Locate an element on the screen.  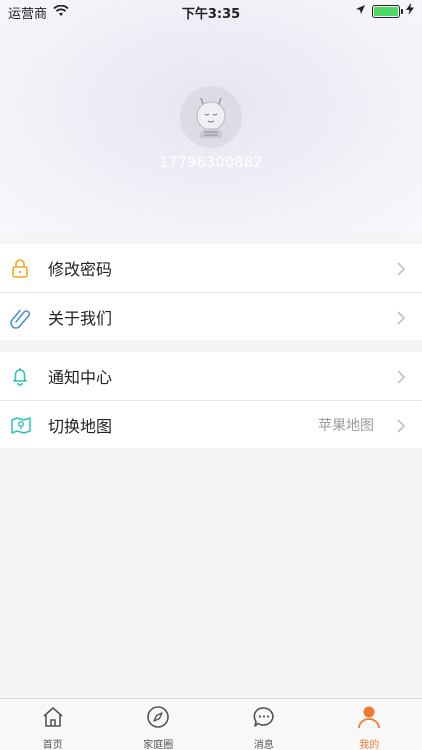
person-icon is located at coordinates (369, 719).